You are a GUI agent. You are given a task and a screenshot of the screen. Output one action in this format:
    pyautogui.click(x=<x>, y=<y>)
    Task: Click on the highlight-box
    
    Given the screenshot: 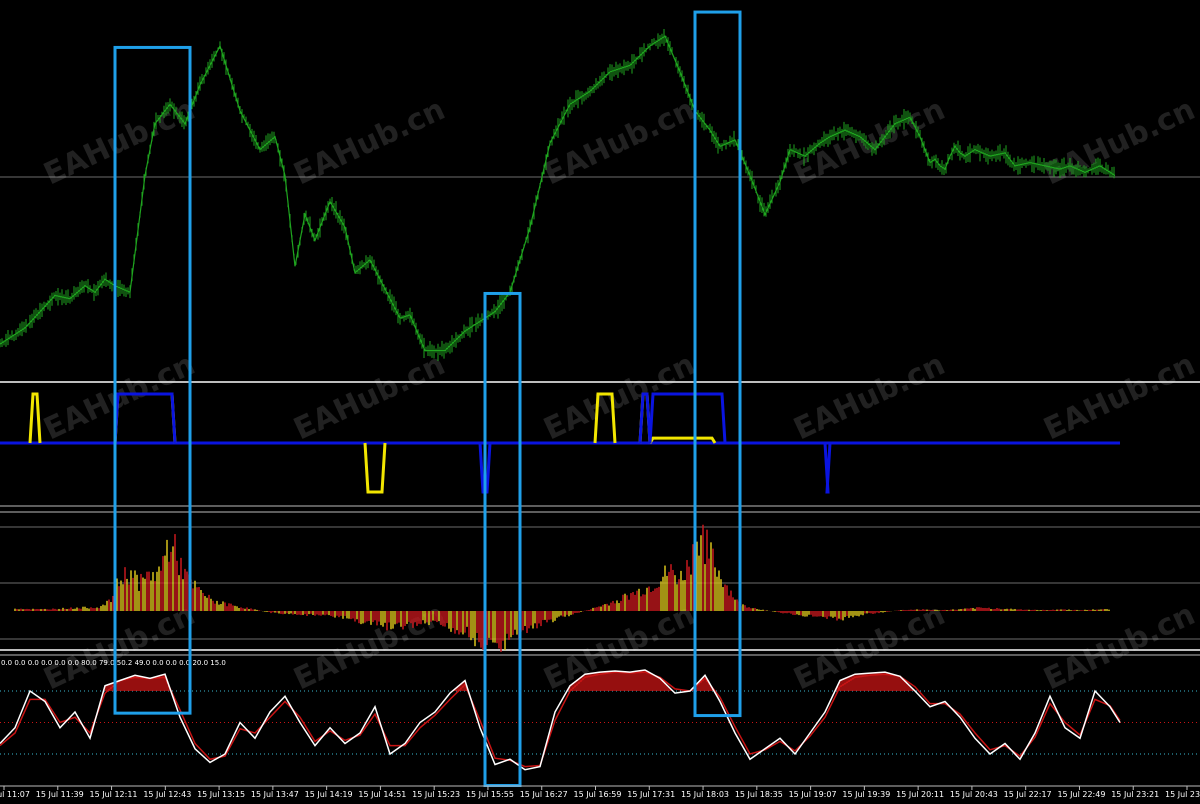 What is the action you would take?
    pyautogui.click(x=502, y=539)
    